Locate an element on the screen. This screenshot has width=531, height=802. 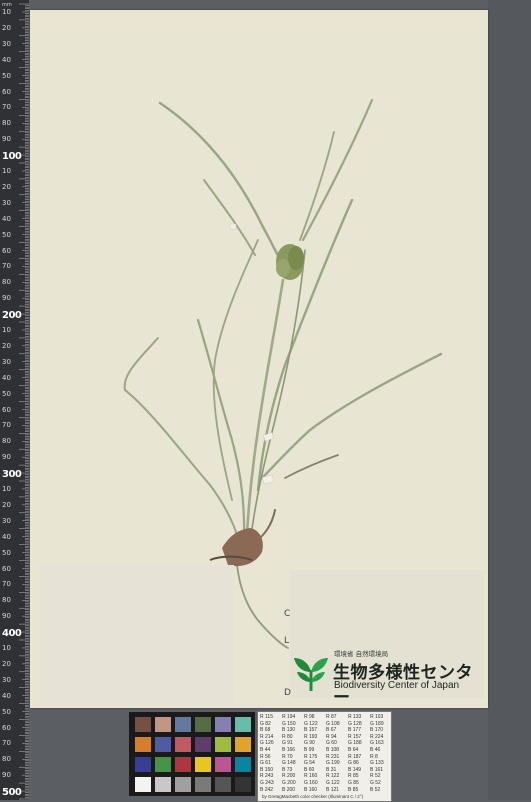
color-table-cell: B 161 is located at coordinates (377, 769).